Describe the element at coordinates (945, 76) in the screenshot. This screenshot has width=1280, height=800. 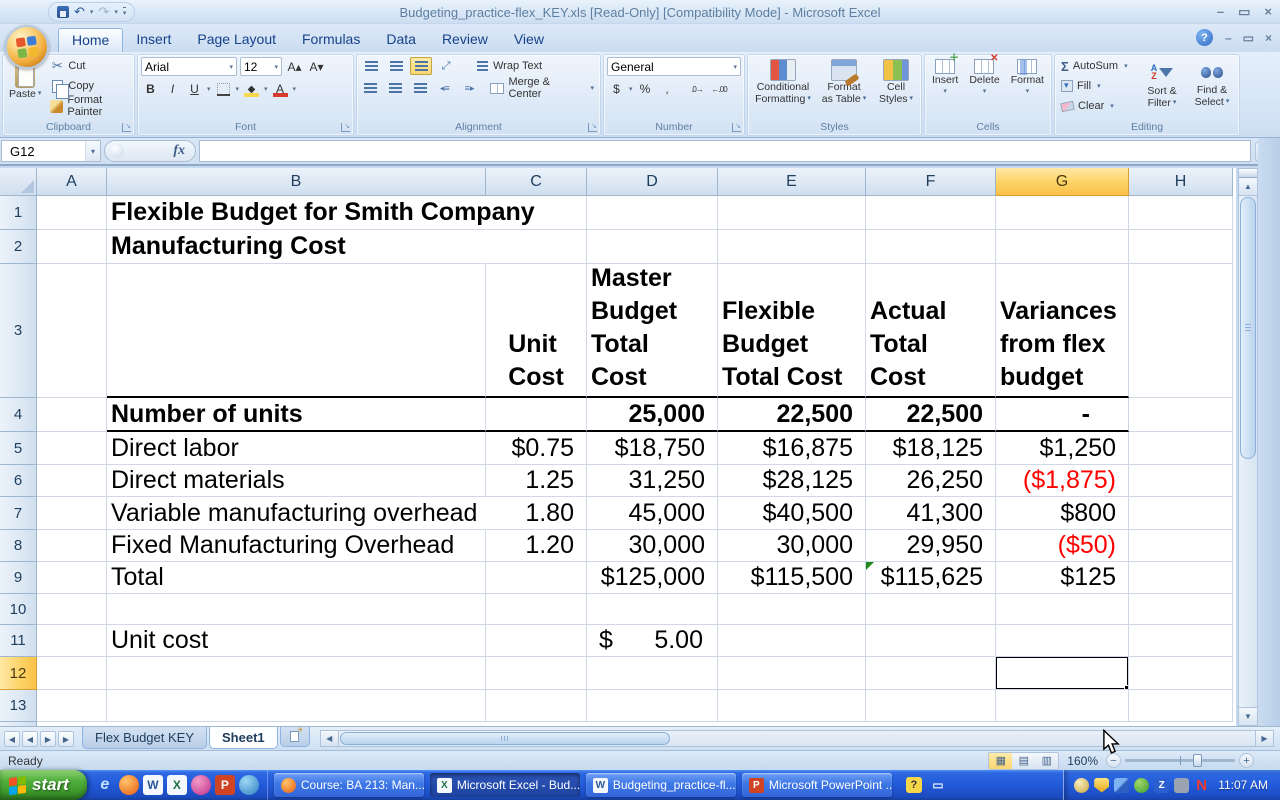
I see `insert-cells-button: Insert▾` at that location.